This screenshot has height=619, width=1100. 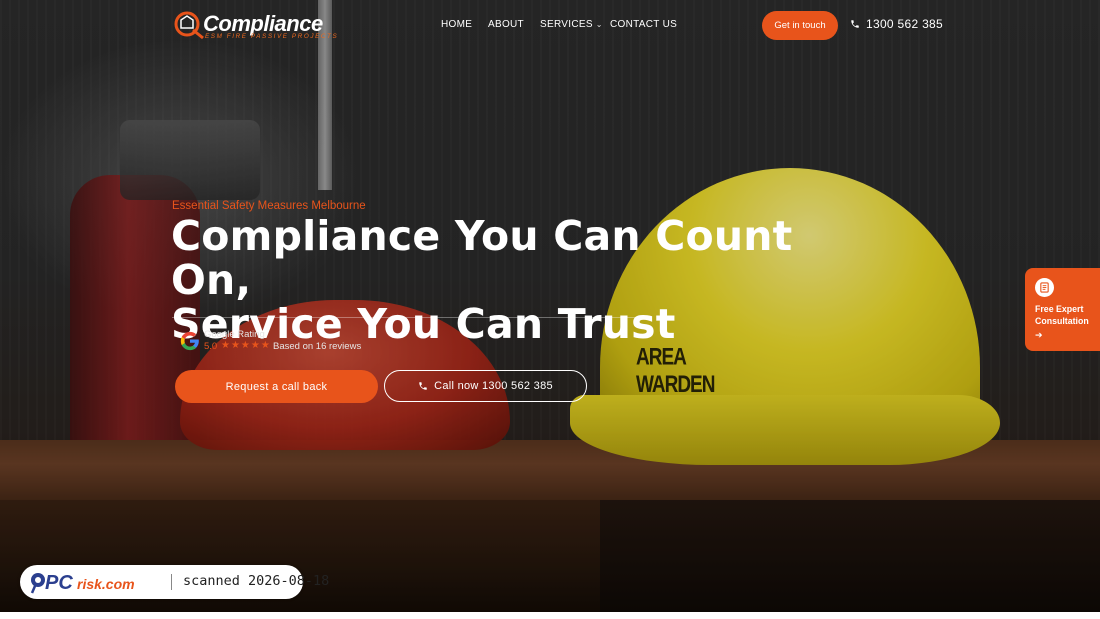 I want to click on logo-mark-icon, so click(x=189, y=25).